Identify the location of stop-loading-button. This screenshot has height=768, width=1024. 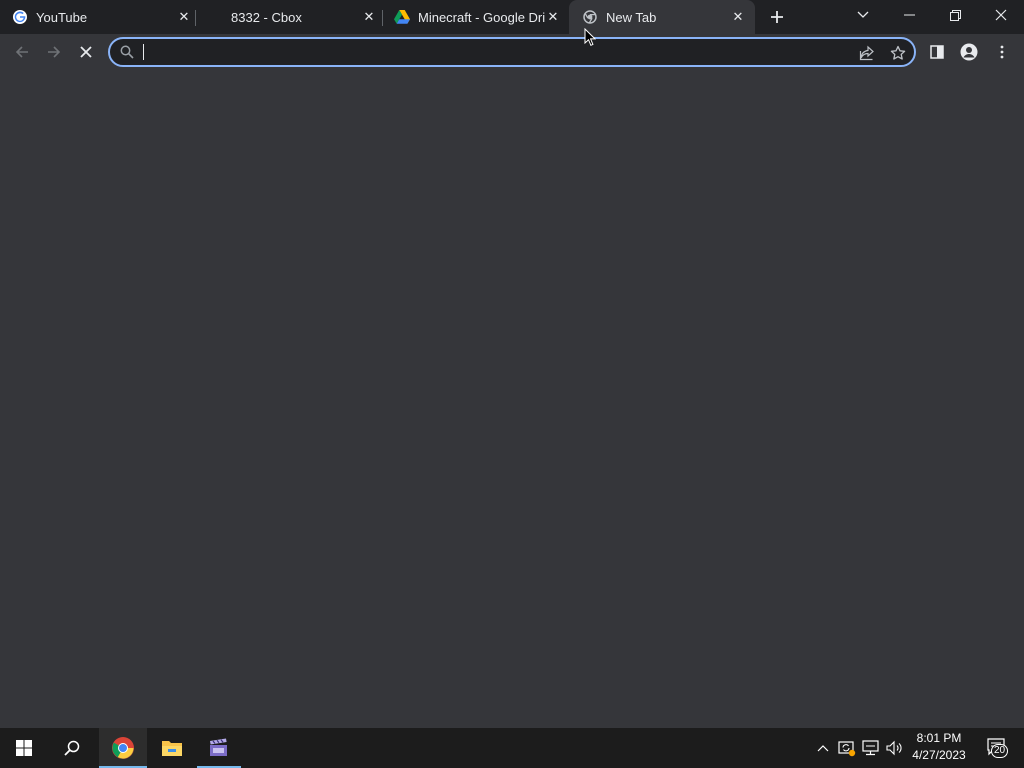
(86, 52).